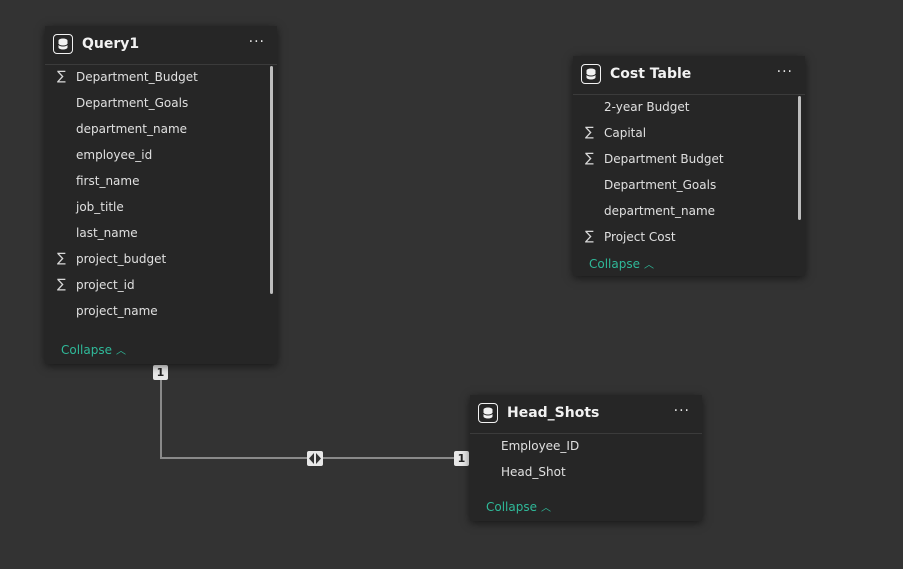 The image size is (903, 569). Describe the element at coordinates (161, 156) in the screenshot. I see `field-row: employee_id` at that location.